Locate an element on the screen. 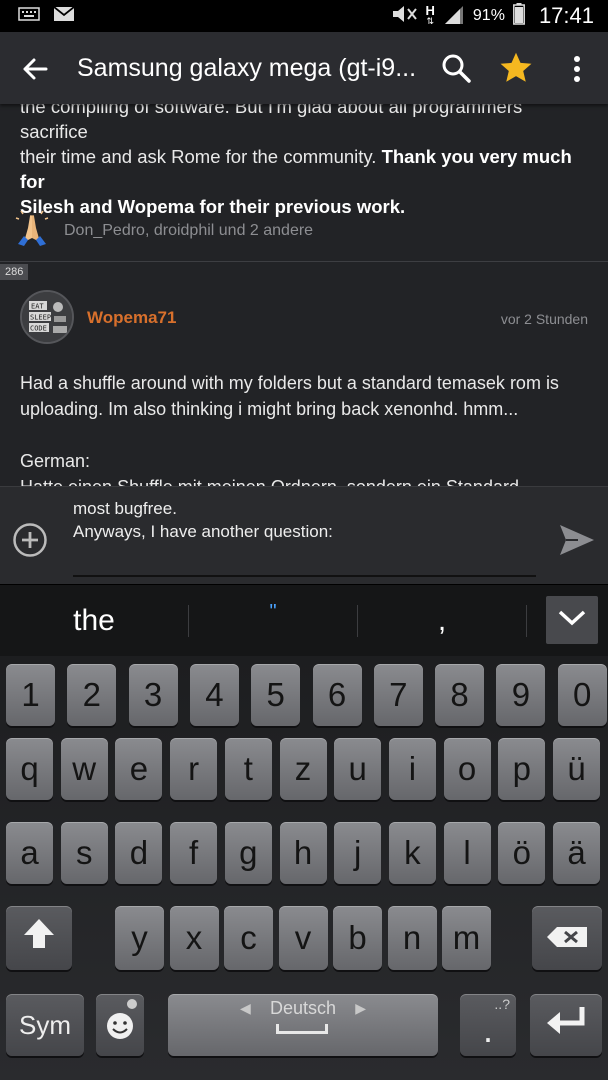 The height and width of the screenshot is (1080, 608). status-bar: H ⇅ 91% 17:41 is located at coordinates (304, 16).